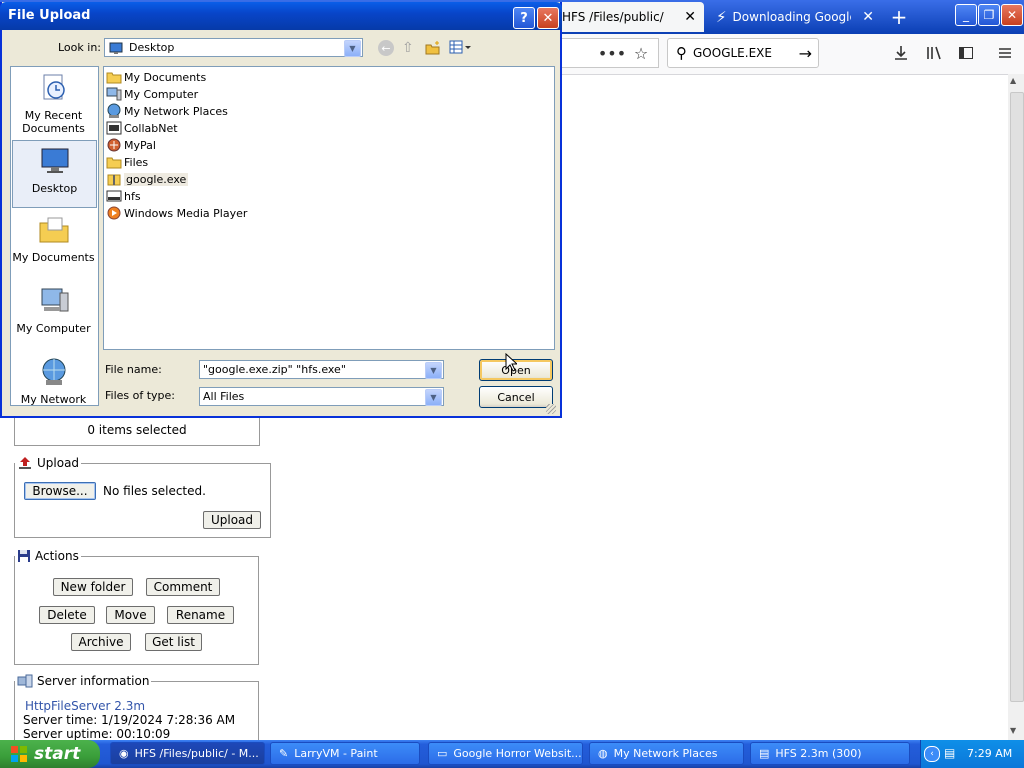 This screenshot has height=768, width=1024. What do you see at coordinates (165, 77) in the screenshot?
I see `file-name: My Documents` at bounding box center [165, 77].